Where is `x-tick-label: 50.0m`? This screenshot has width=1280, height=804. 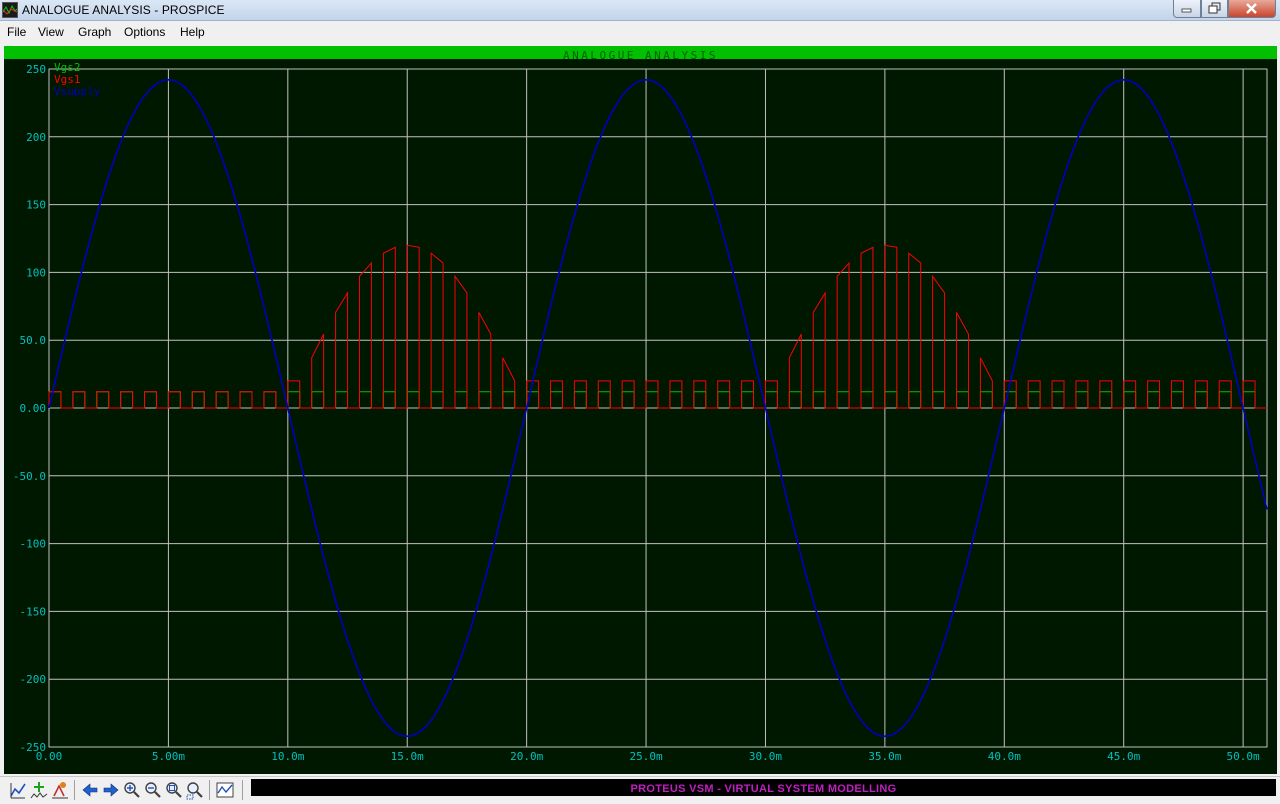 x-tick-label: 50.0m is located at coordinates (1243, 756).